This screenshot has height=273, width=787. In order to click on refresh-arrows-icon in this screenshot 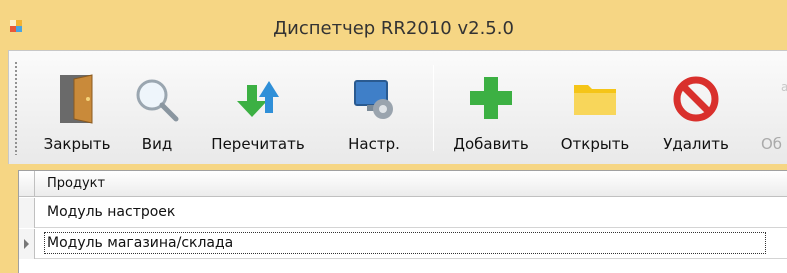, I will do `click(258, 99)`.